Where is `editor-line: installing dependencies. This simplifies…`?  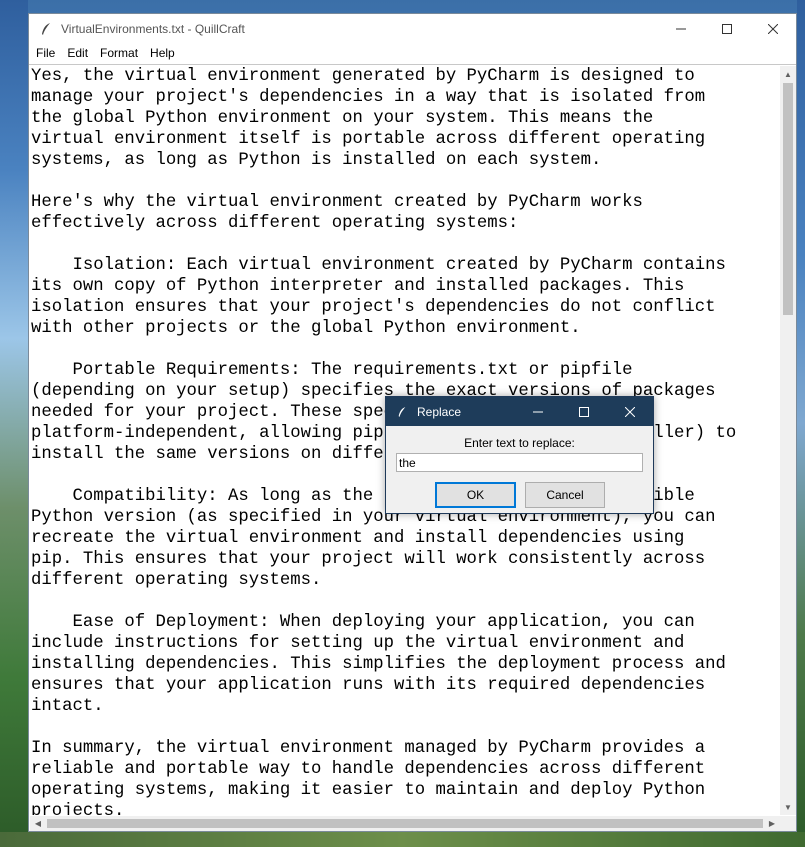
editor-line: installing dependencies. This simplifies… is located at coordinates (378, 664).